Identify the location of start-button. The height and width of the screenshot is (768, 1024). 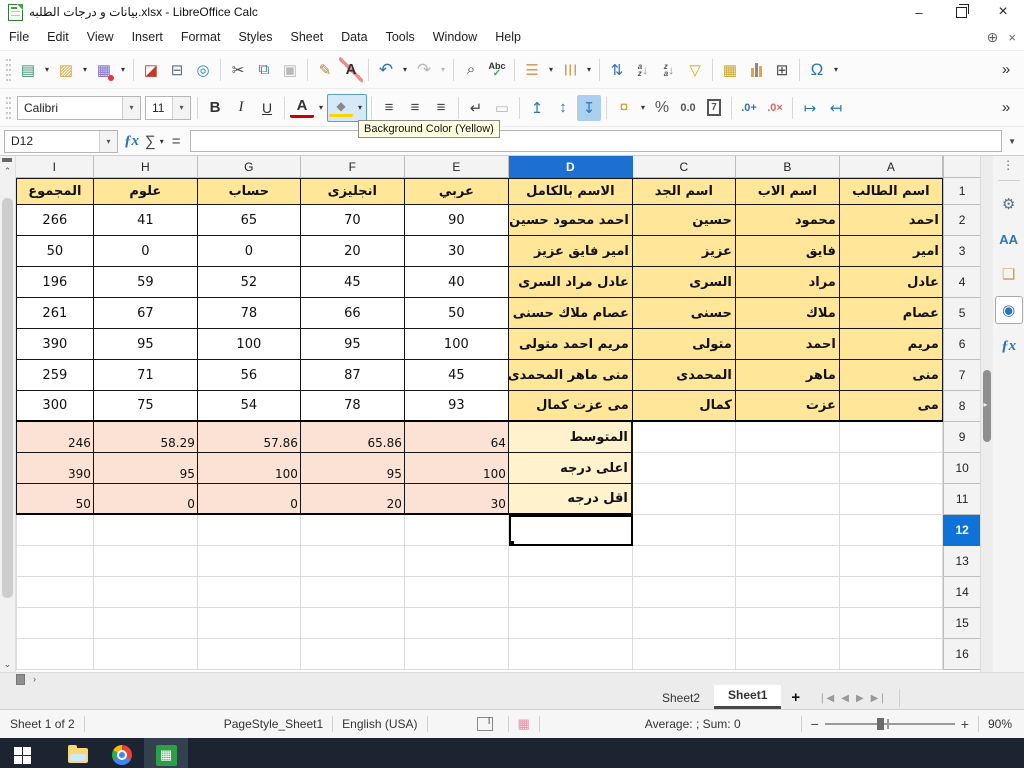
(22, 753).